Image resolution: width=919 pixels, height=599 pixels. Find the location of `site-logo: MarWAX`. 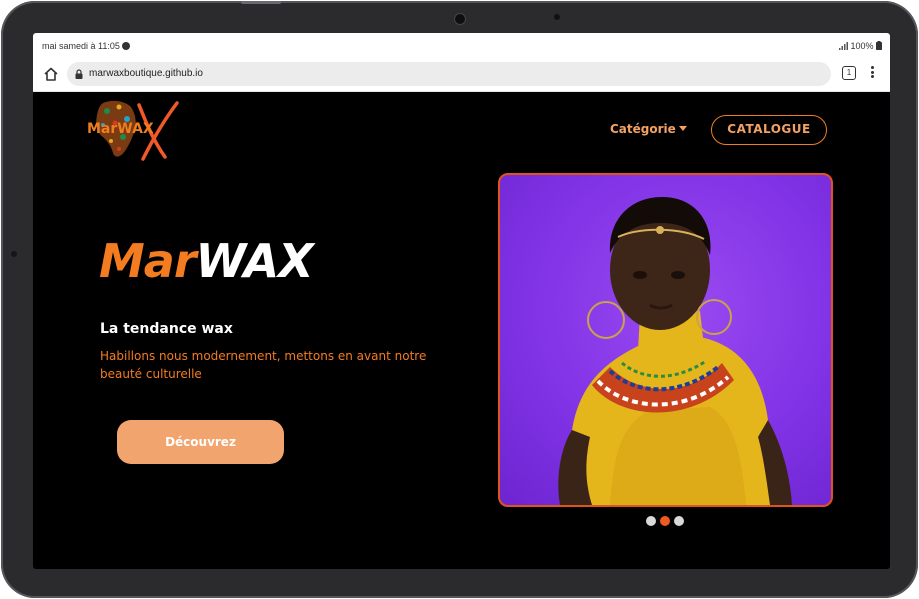

site-logo: MarWAX is located at coordinates (135, 132).